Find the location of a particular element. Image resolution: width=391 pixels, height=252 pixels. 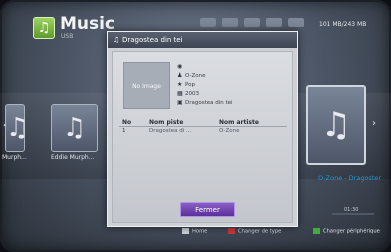

media-thumb-center: ♫ is located at coordinates (74, 128).